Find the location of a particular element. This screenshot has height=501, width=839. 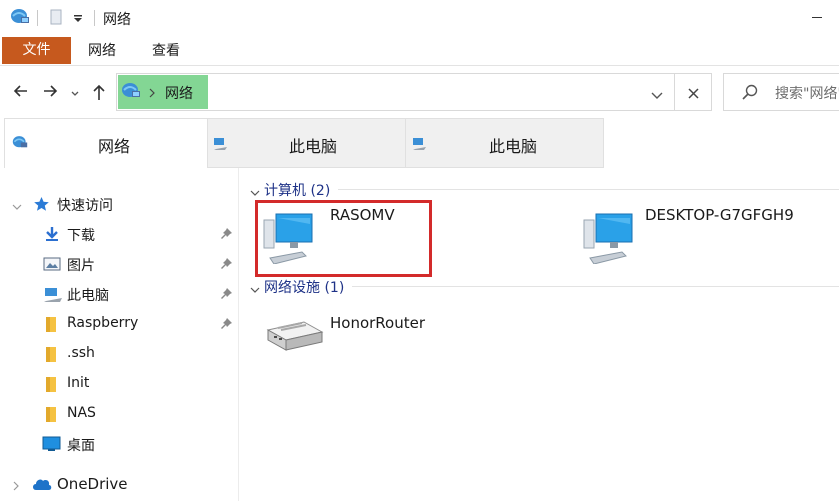

search-placeholder: 搜索"网络" is located at coordinates (807, 94).